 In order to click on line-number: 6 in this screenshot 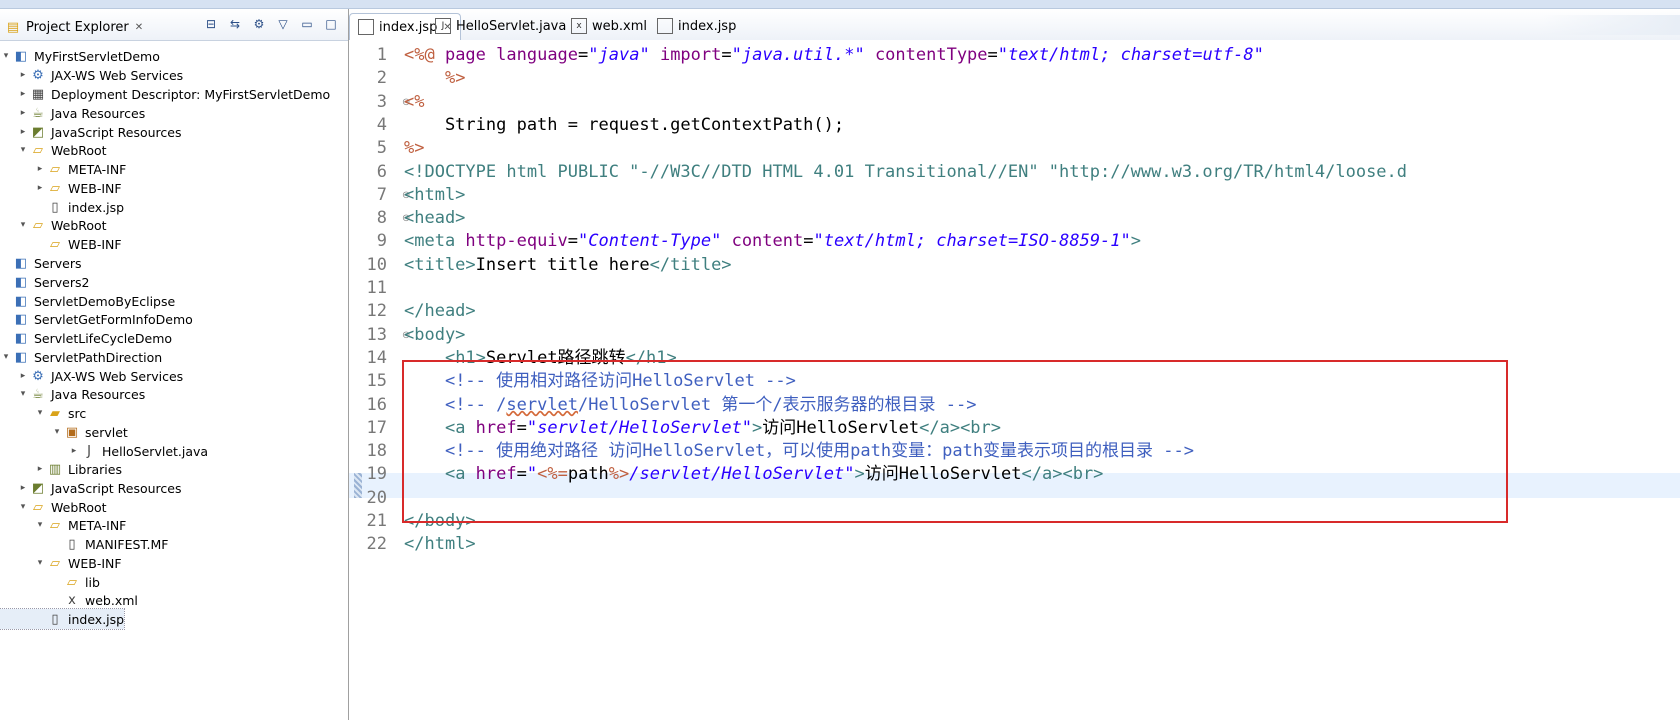, I will do `click(381, 171)`.